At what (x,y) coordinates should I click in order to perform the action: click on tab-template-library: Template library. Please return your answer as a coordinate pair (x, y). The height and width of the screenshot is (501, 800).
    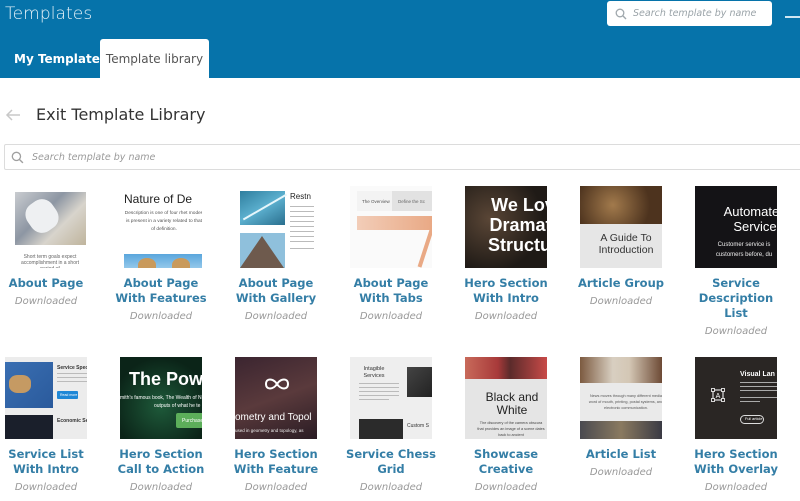
    Looking at the image, I should click on (154, 58).